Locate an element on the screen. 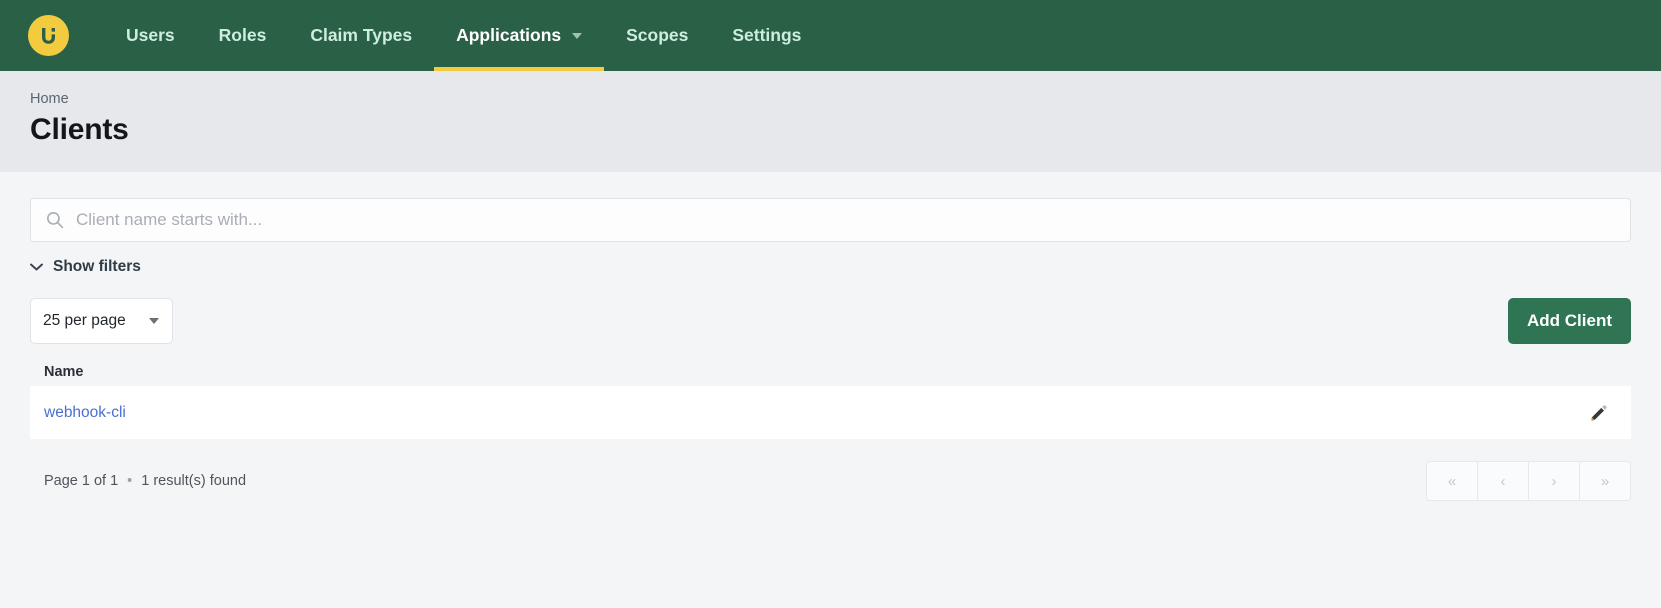 The height and width of the screenshot is (608, 1661). pagination-info: Page 1 of 1 • 1 result(s) found is located at coordinates (145, 481).